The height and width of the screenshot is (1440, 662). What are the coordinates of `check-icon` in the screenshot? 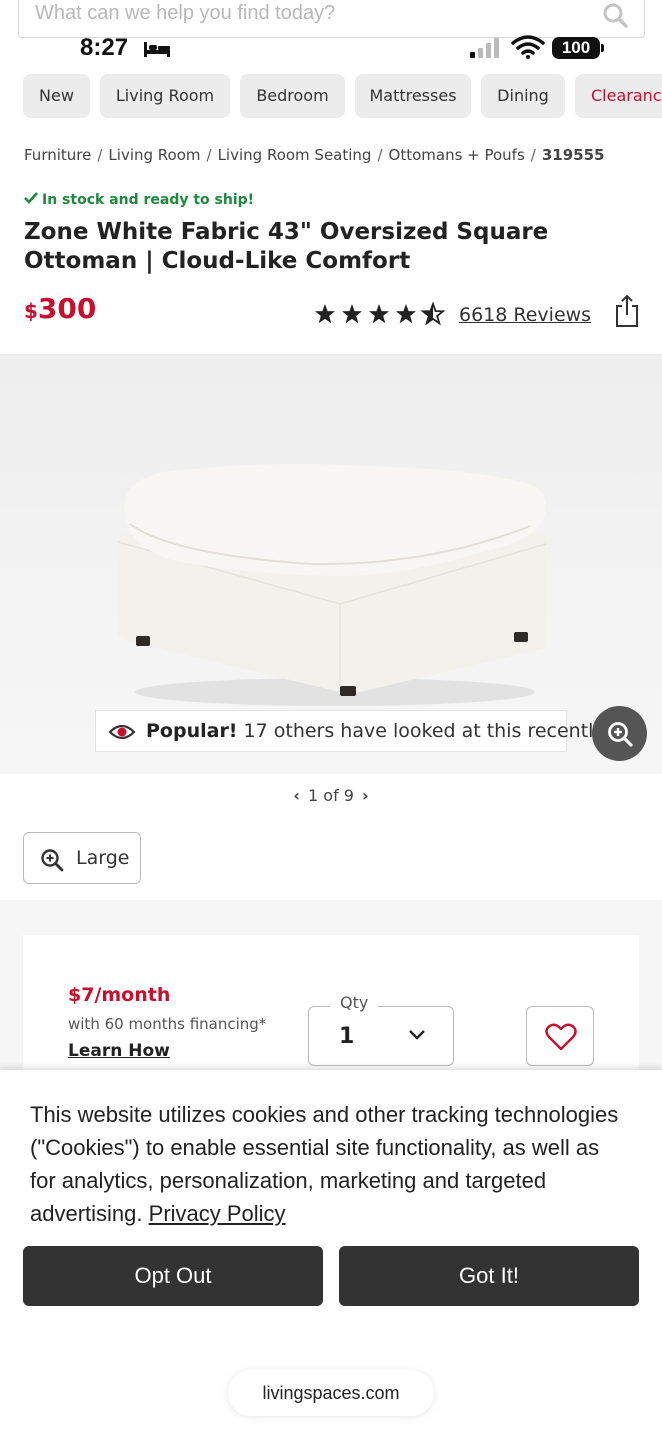 It's located at (31, 198).